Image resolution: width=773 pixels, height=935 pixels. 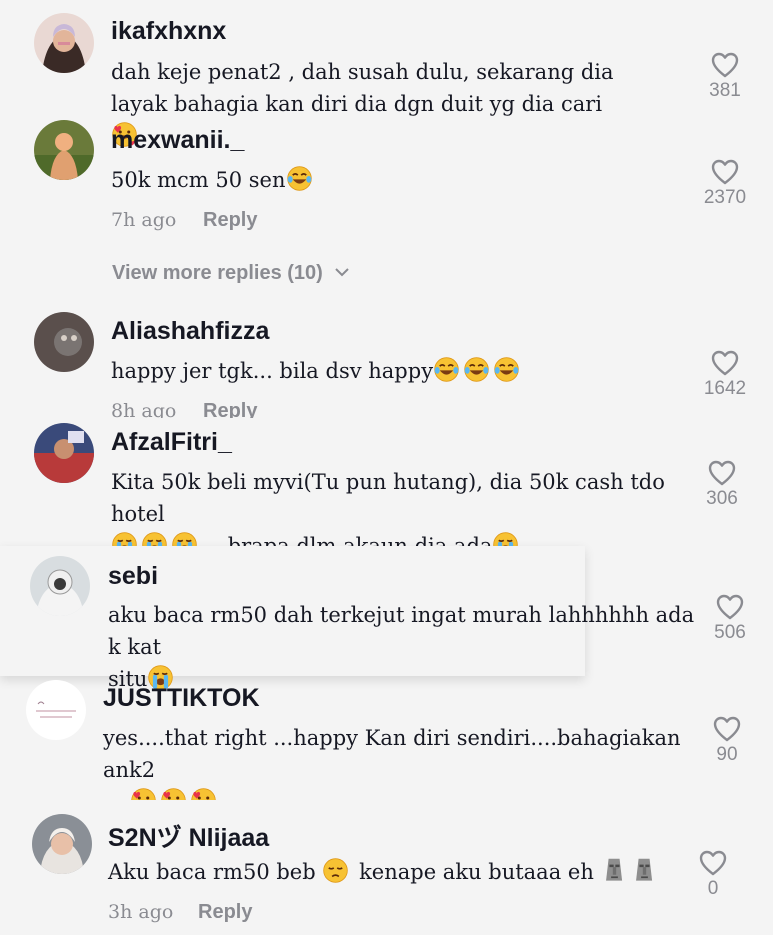 I want to click on comment-text: Aku baca rm50 beb kenape aku butaaa eh, so click(x=384, y=872).